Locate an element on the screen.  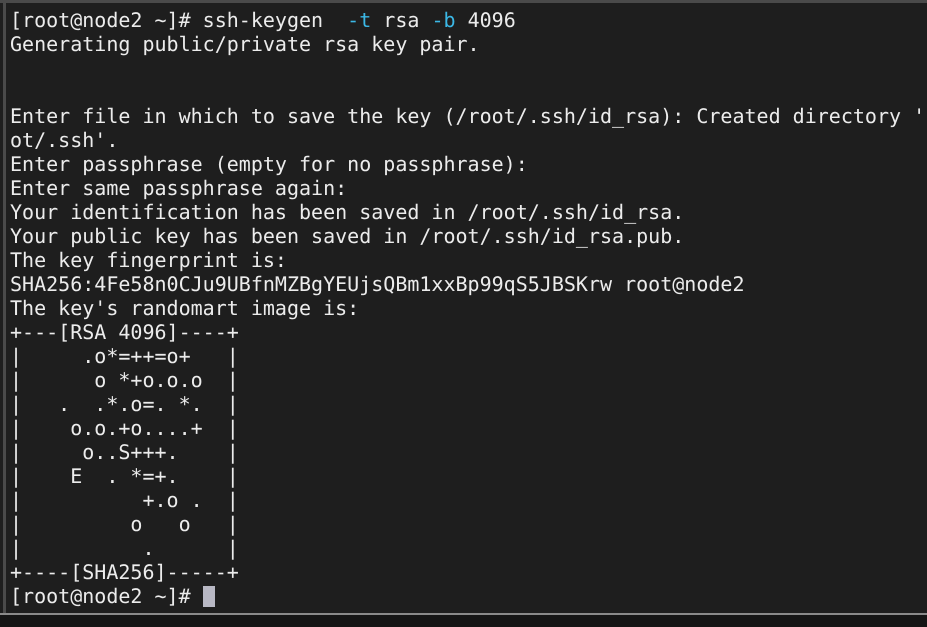
terminal-text: The key fingerprint is: is located at coordinates (148, 260).